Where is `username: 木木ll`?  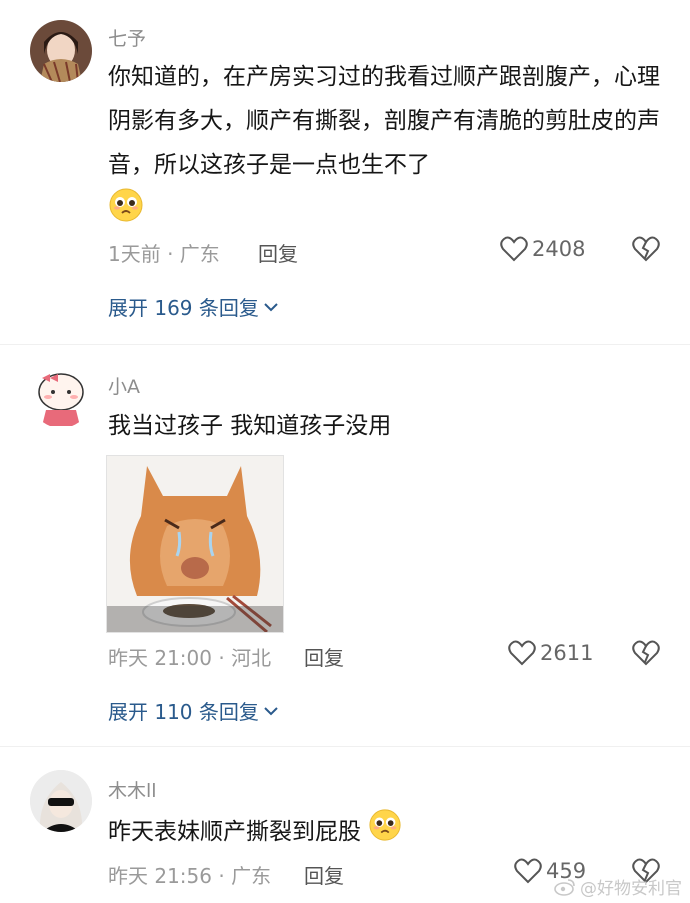 username: 木木ll is located at coordinates (132, 789).